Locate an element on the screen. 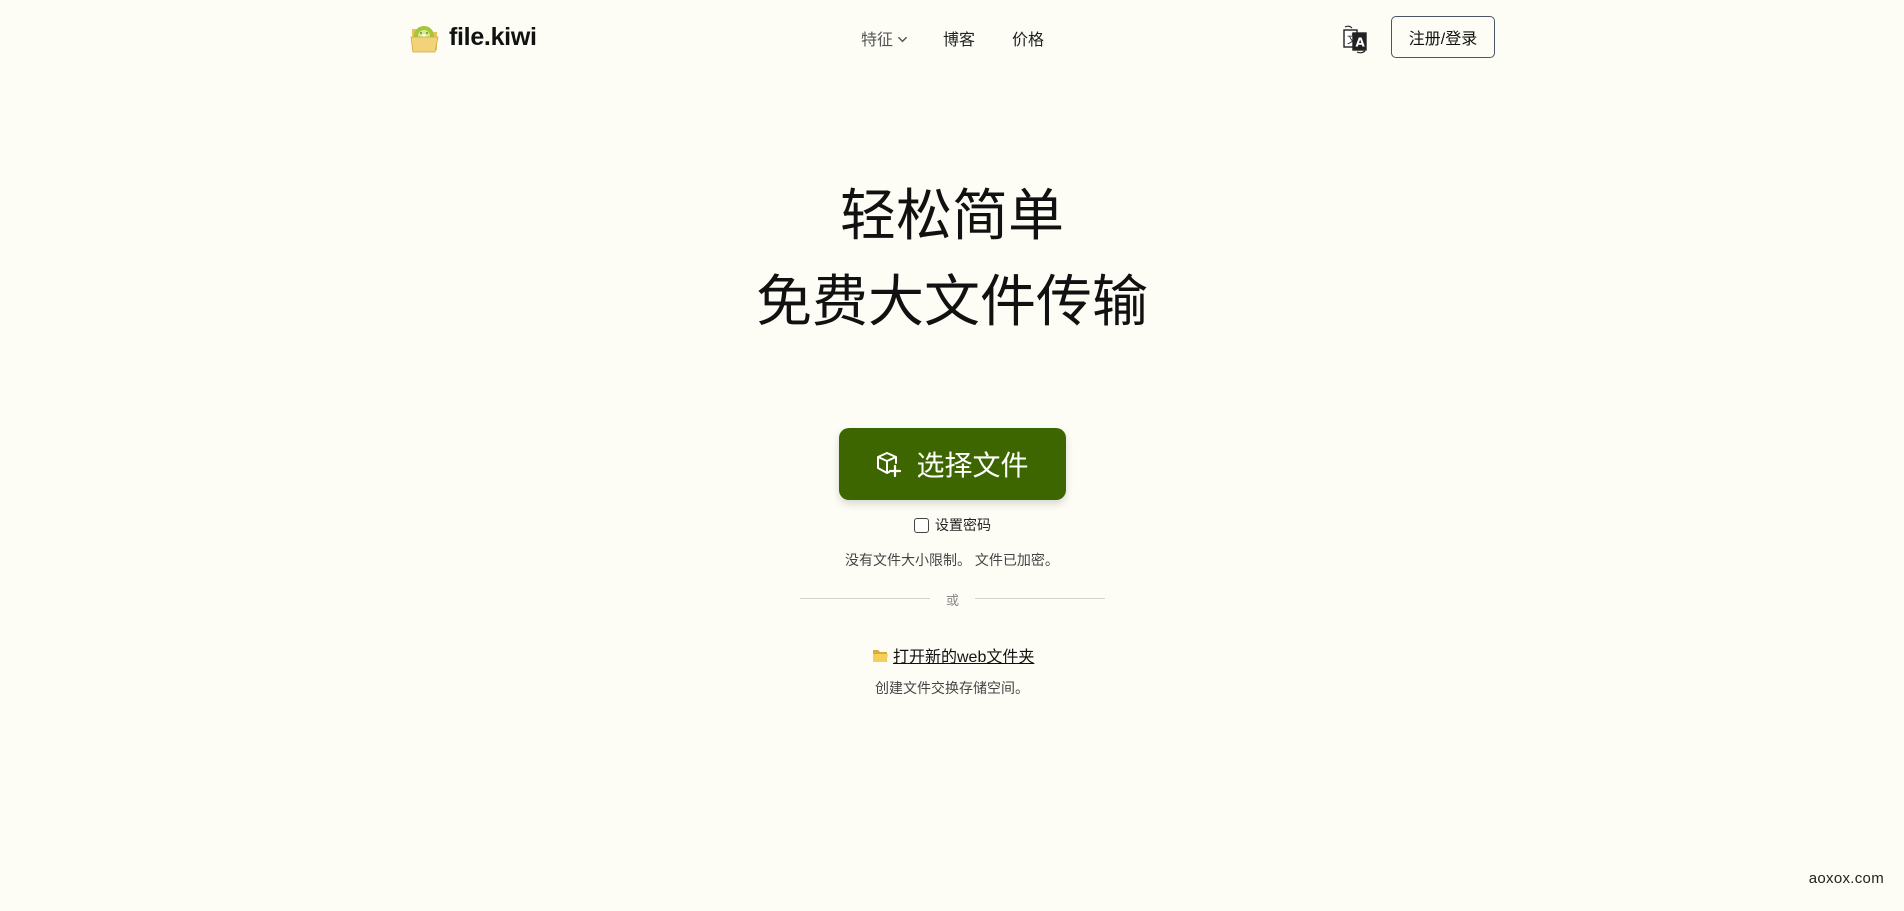 Image resolution: width=1904 pixels, height=911 pixels. logo-text: file.kiwi is located at coordinates (493, 36).